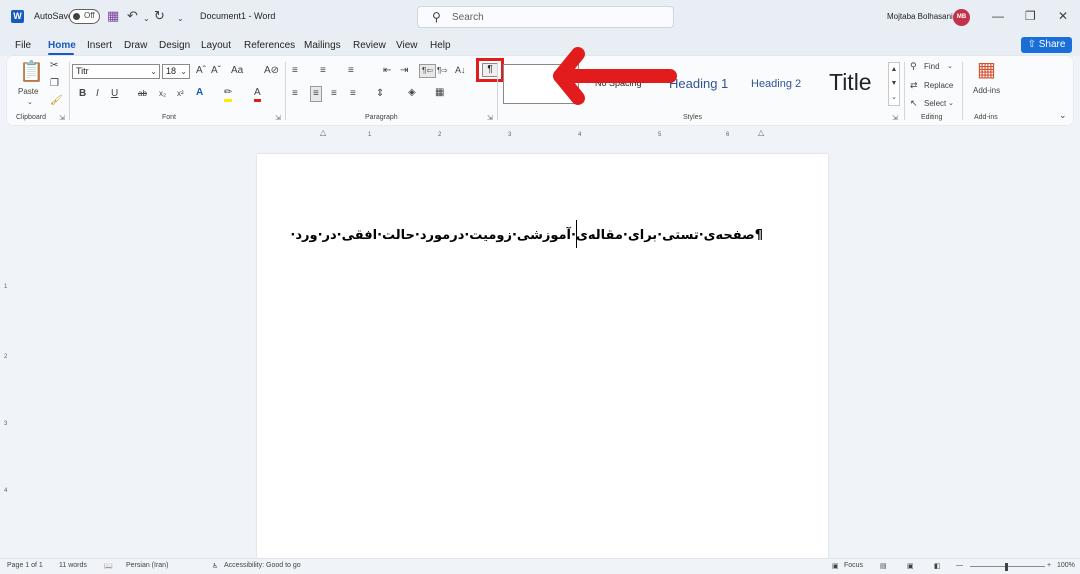 The width and height of the screenshot is (1080, 574). I want to click on zoom-slider-thumb, so click(1006, 567).